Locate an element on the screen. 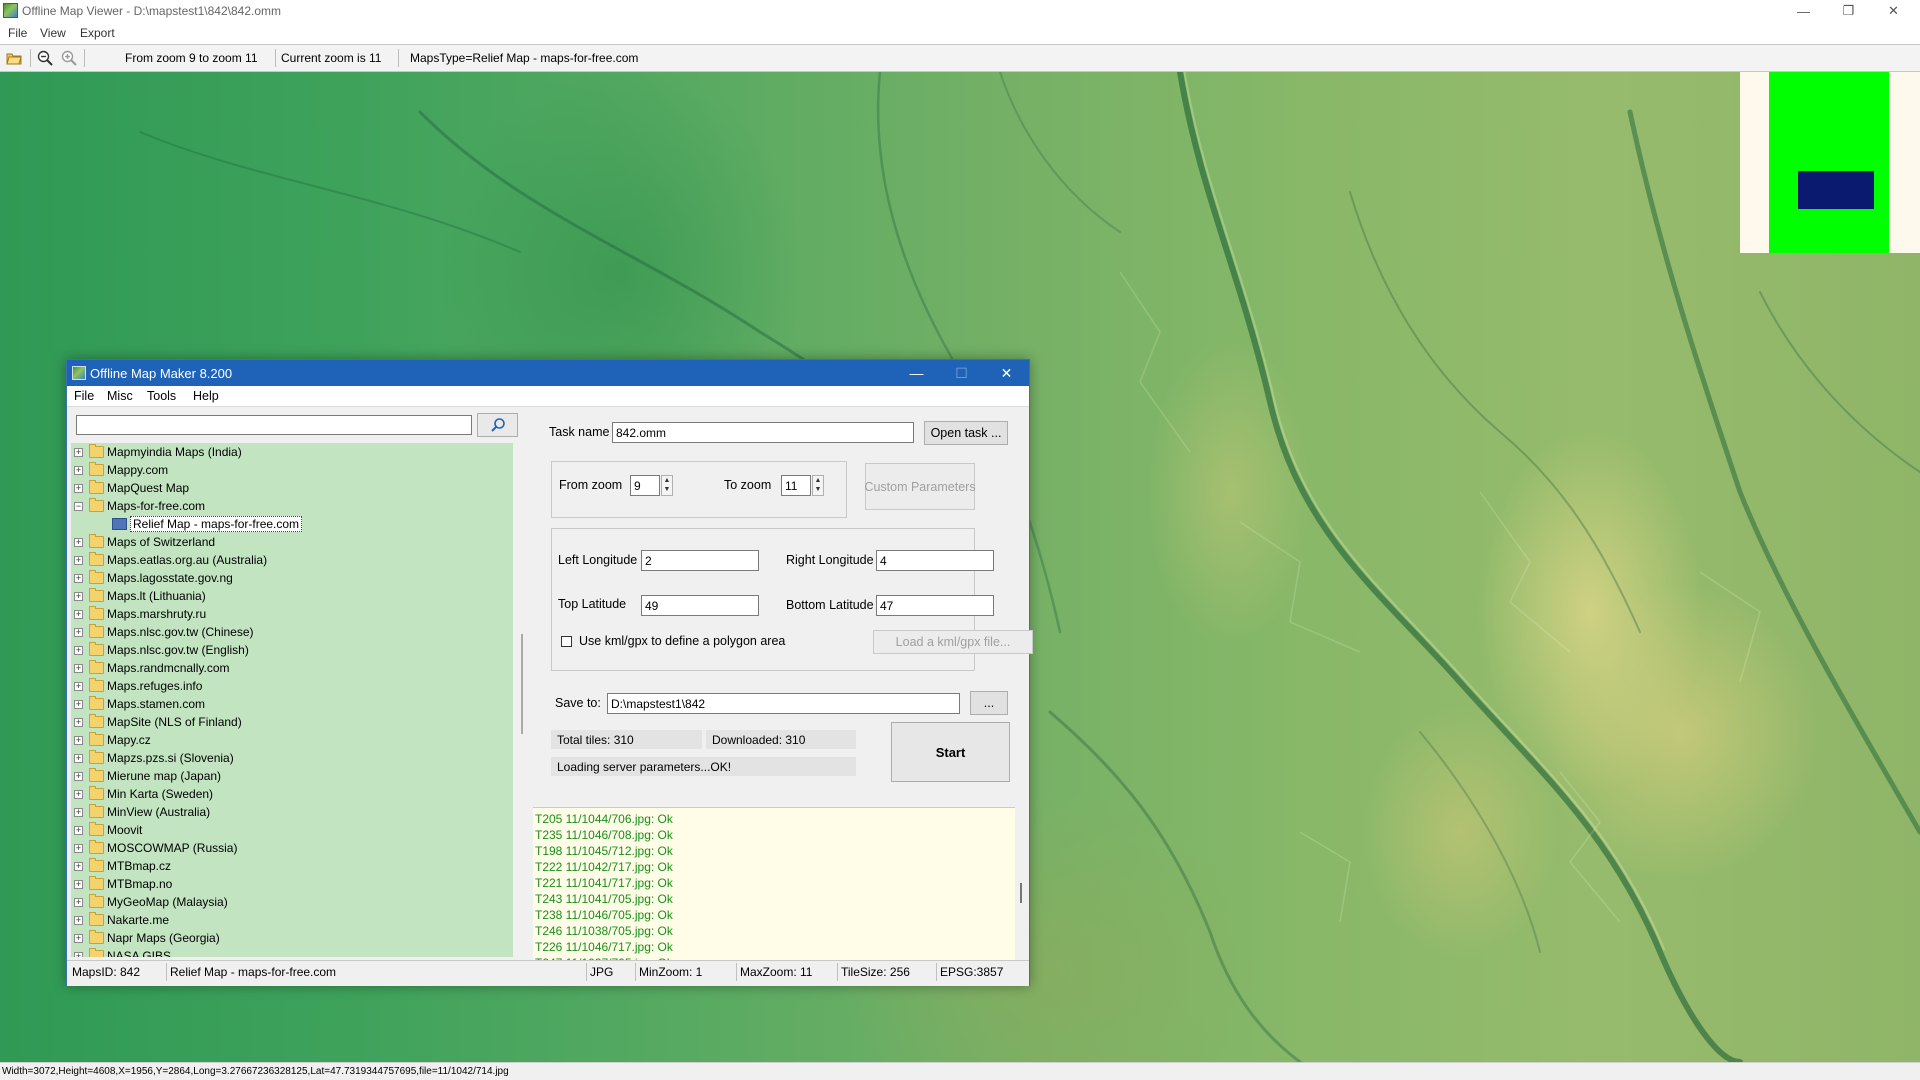  tree-item-provider: + MinView (Australia) is located at coordinates (292, 812).